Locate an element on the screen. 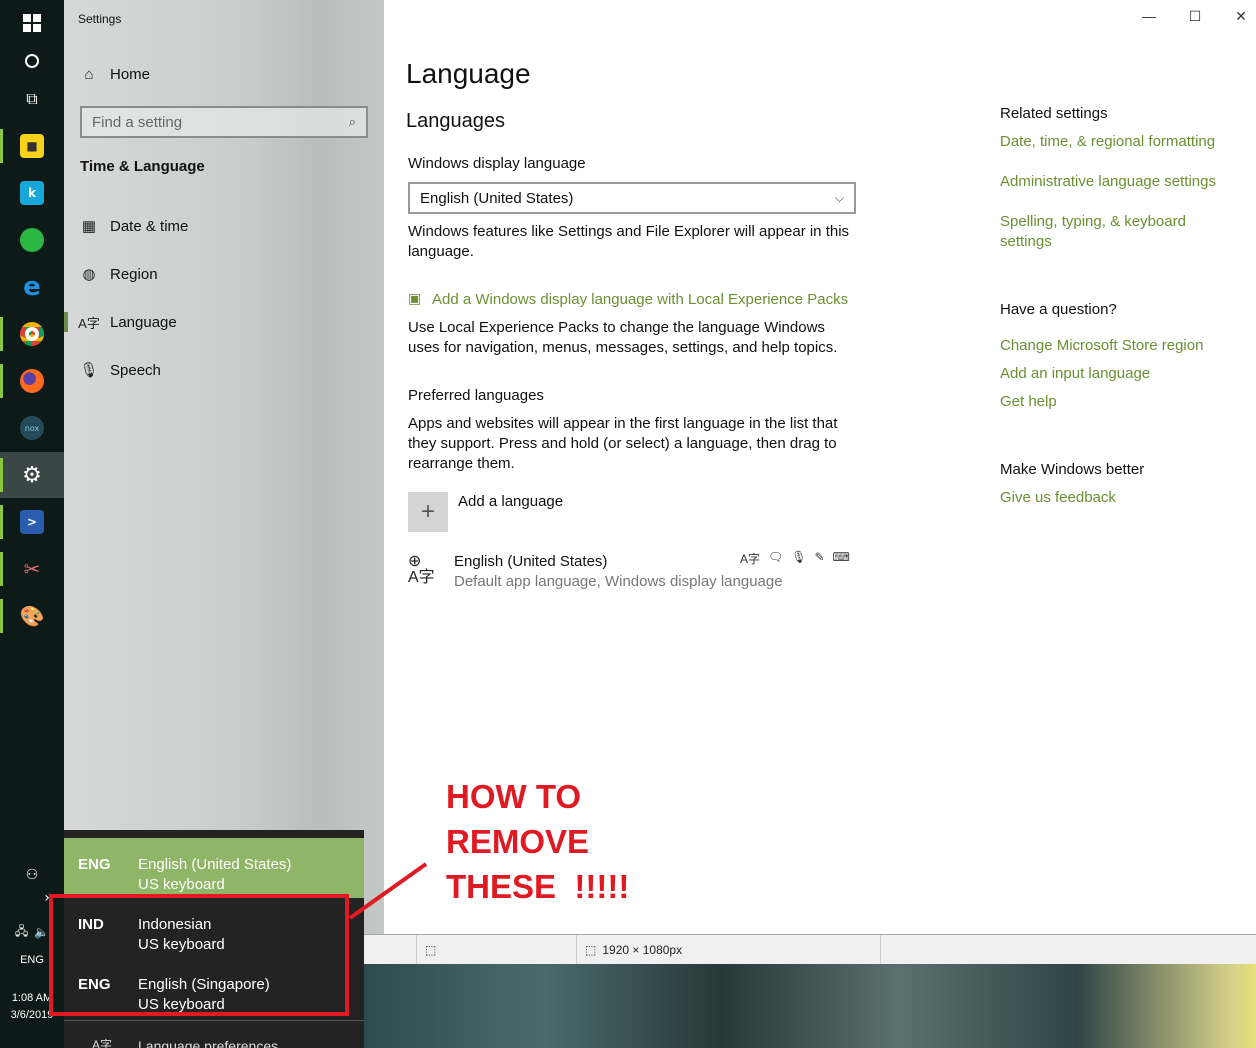 Image resolution: width=1256 pixels, height=1048 pixels. nav-speech: 🎙 Speech is located at coordinates (224, 370).